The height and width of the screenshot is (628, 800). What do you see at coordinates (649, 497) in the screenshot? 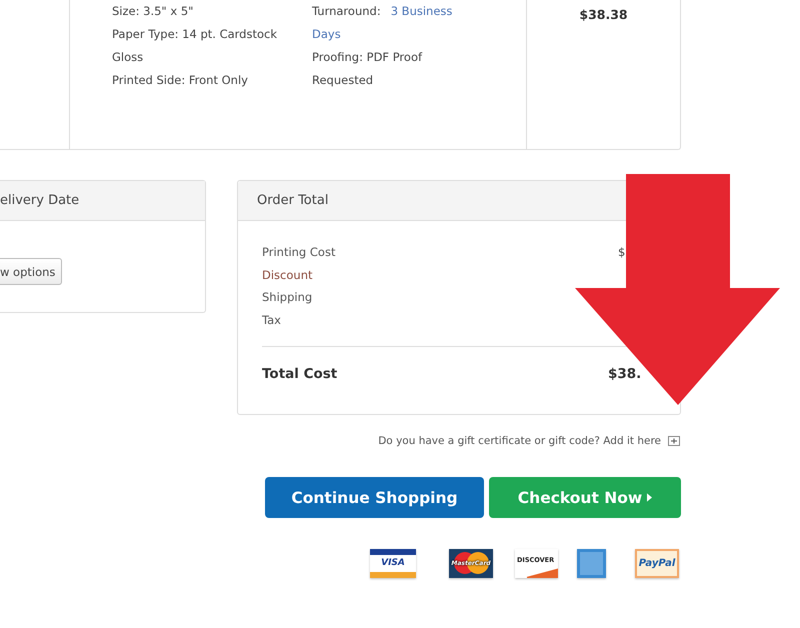
I see `caret-icon` at bounding box center [649, 497].